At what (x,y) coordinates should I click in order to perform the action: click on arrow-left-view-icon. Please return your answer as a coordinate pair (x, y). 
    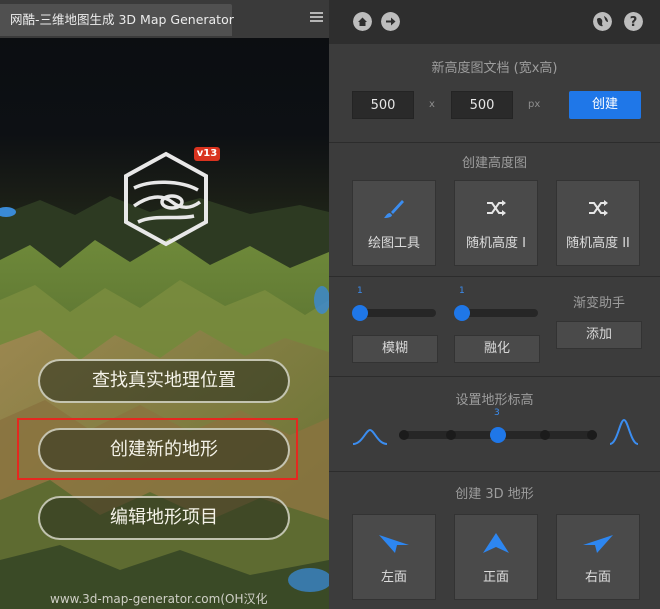
    Looking at the image, I should click on (394, 544).